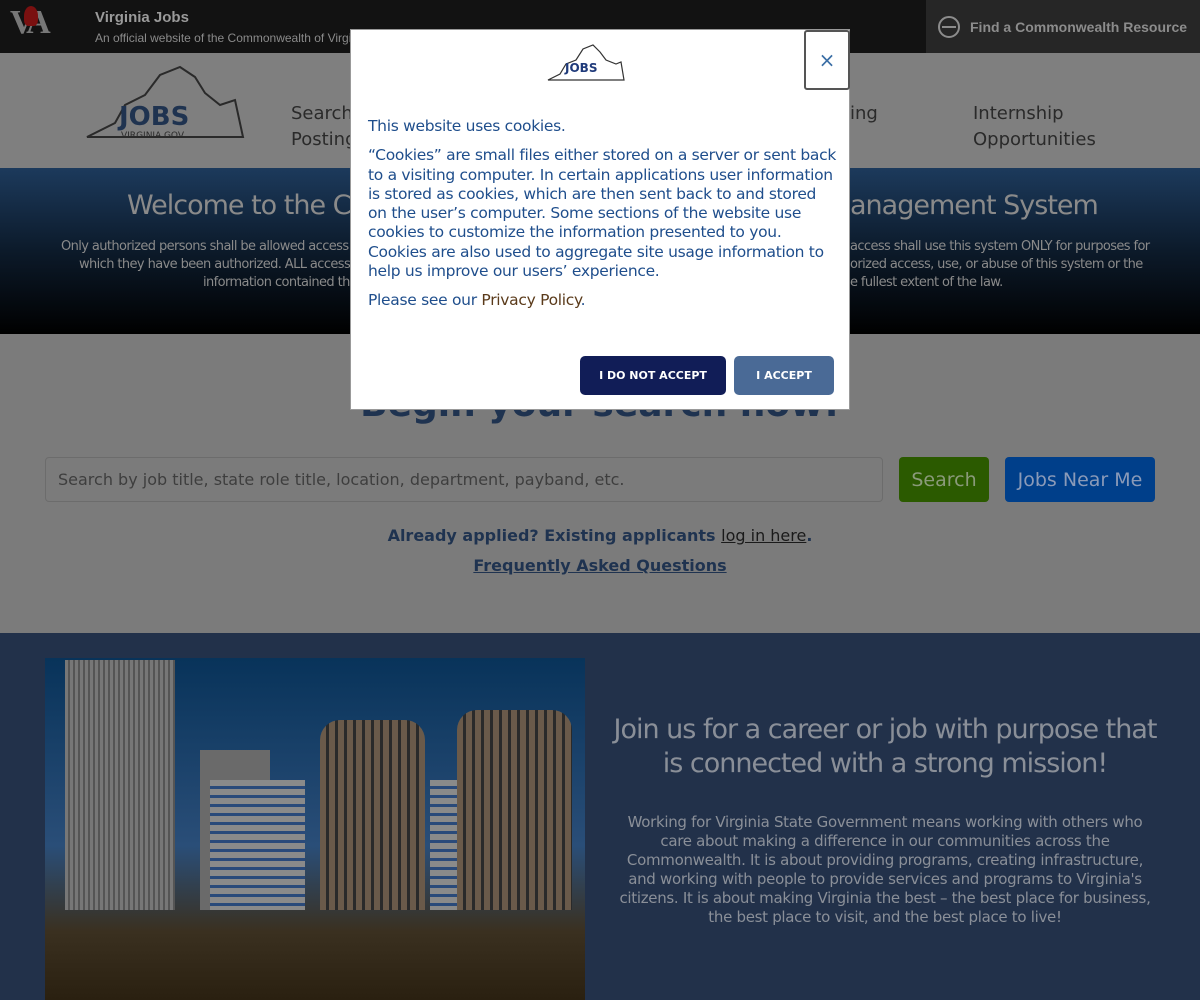  I want to click on nav-item-hidden: ing, so click(864, 114).